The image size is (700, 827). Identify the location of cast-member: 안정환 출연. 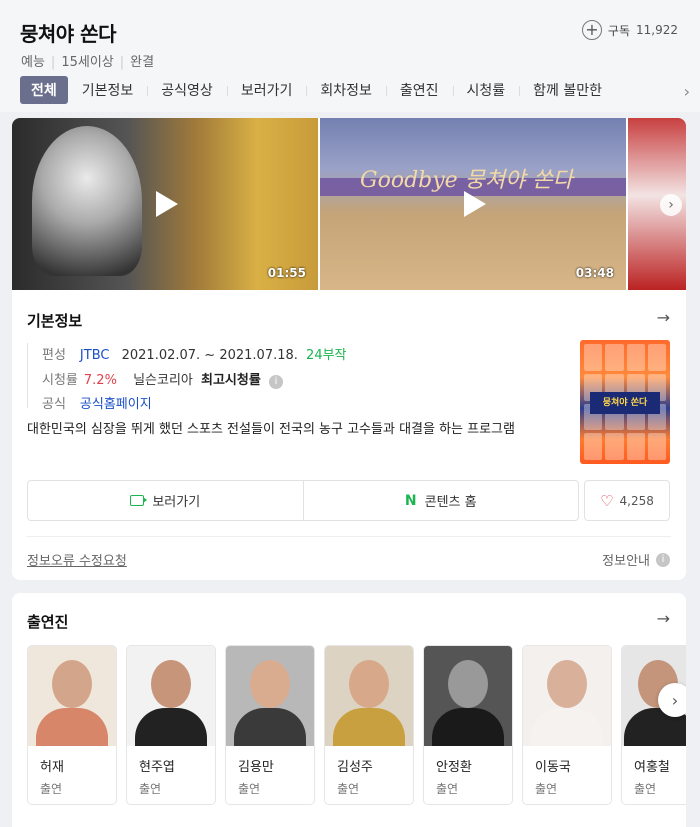
(468, 725).